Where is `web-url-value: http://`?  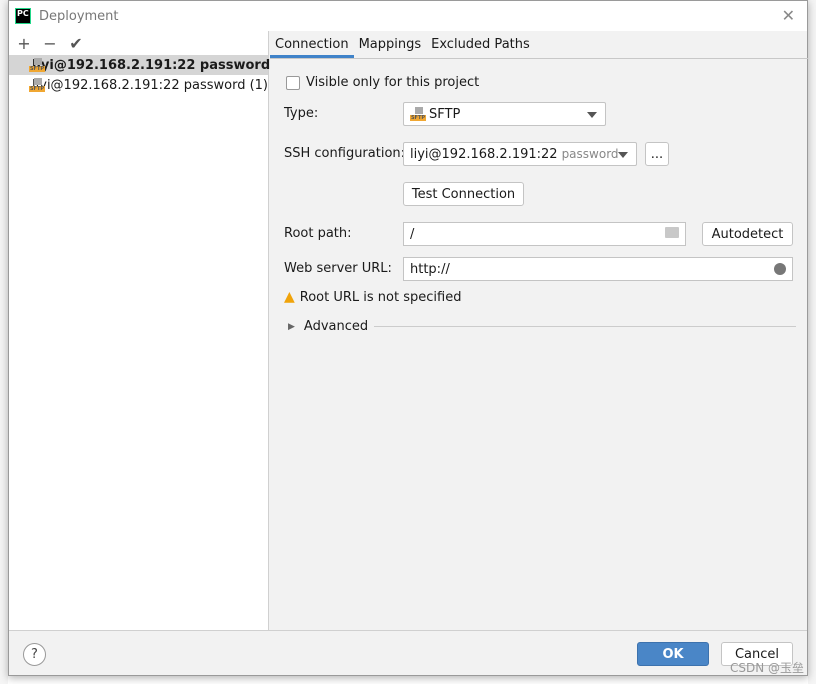 web-url-value: http:// is located at coordinates (430, 269).